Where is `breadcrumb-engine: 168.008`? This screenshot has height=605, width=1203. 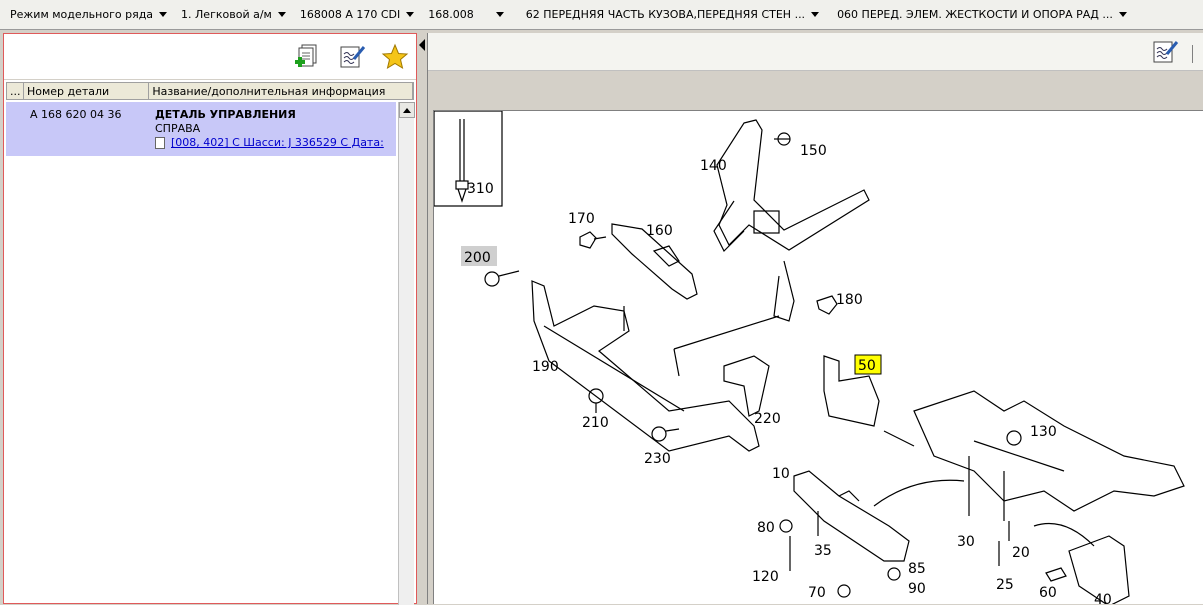 breadcrumb-engine: 168.008 is located at coordinates (466, 14).